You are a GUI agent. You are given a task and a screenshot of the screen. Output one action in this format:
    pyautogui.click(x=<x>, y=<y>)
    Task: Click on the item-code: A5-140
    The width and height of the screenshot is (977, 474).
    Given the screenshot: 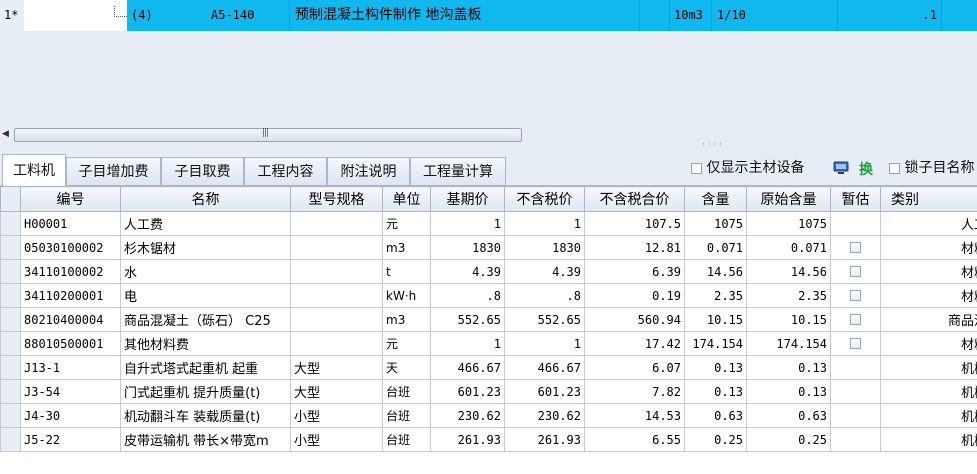 What is the action you would take?
    pyautogui.click(x=234, y=15)
    